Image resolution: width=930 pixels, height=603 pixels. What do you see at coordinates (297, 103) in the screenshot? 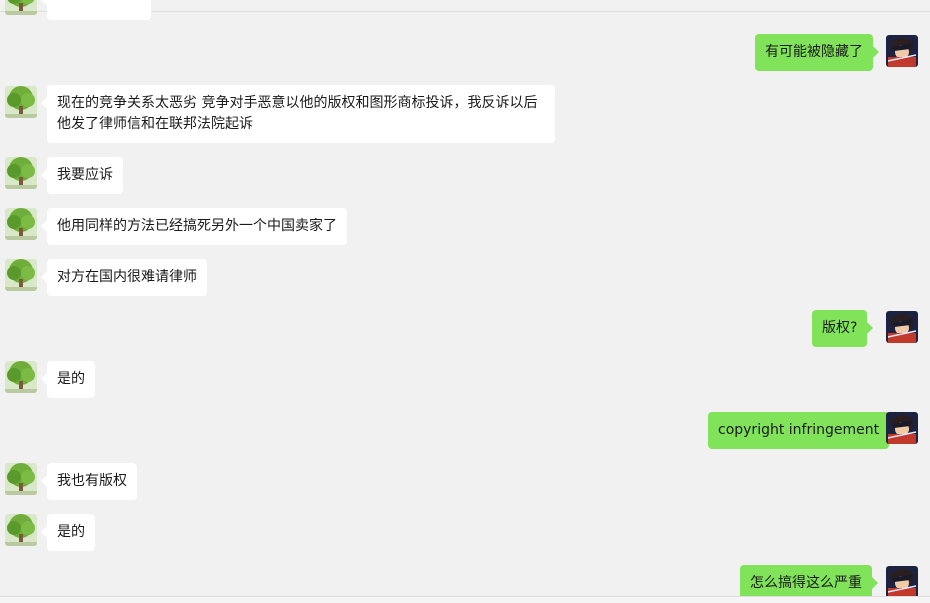
I see `message-text-line: 现在的竞争关系太恶劣 竞争对手恶意以他的版权和图形商标投诉，我反诉以后` at bounding box center [297, 103].